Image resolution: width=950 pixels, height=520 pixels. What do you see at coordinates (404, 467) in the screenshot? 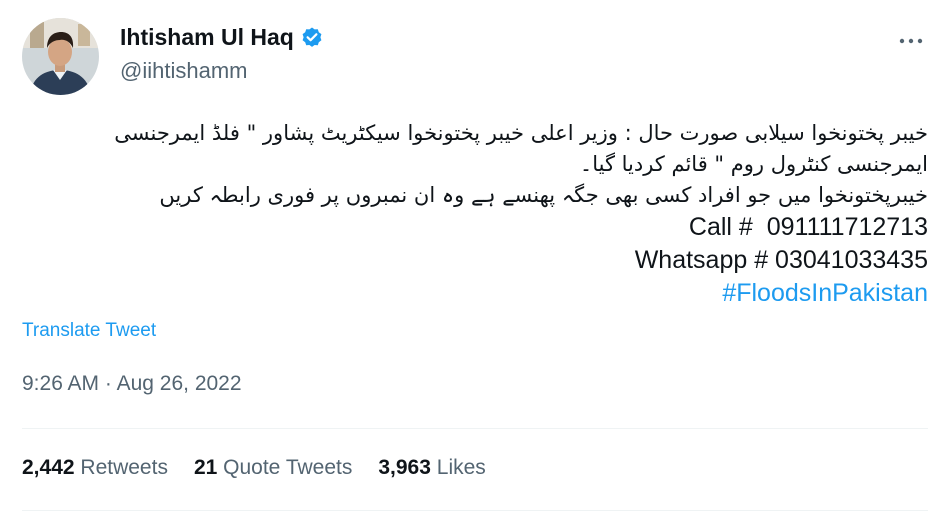
I see `likes-count: 3,963` at bounding box center [404, 467].